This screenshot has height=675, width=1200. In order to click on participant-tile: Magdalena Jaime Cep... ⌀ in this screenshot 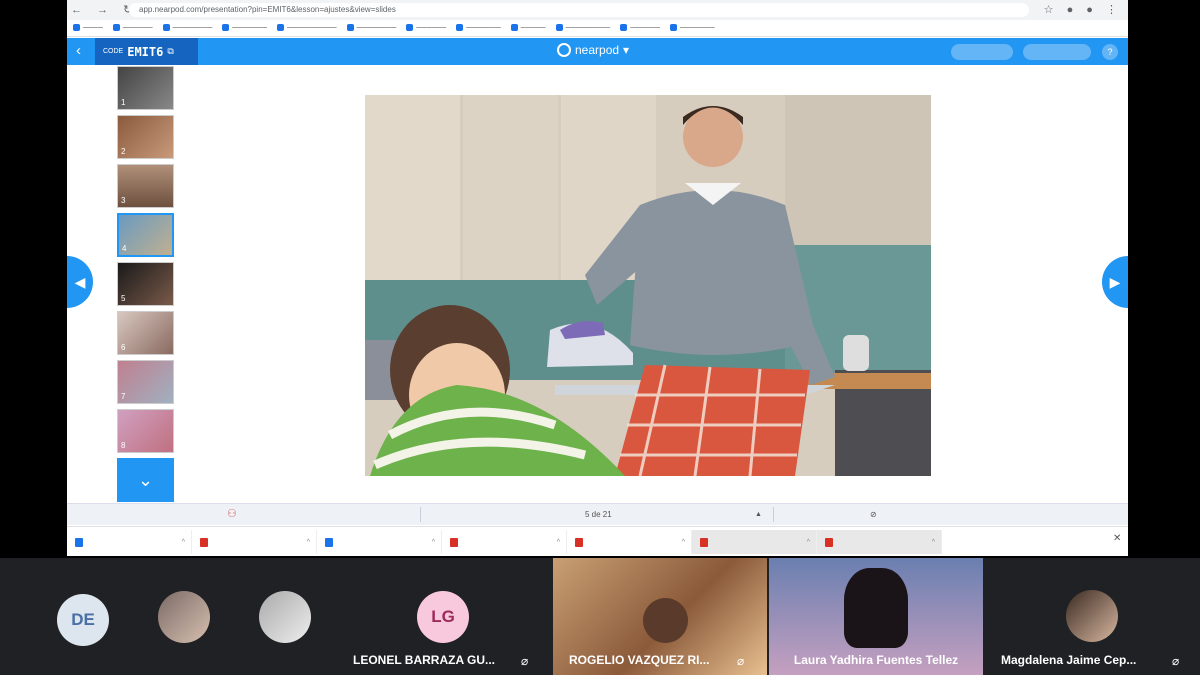, I will do `click(1092, 616)`.